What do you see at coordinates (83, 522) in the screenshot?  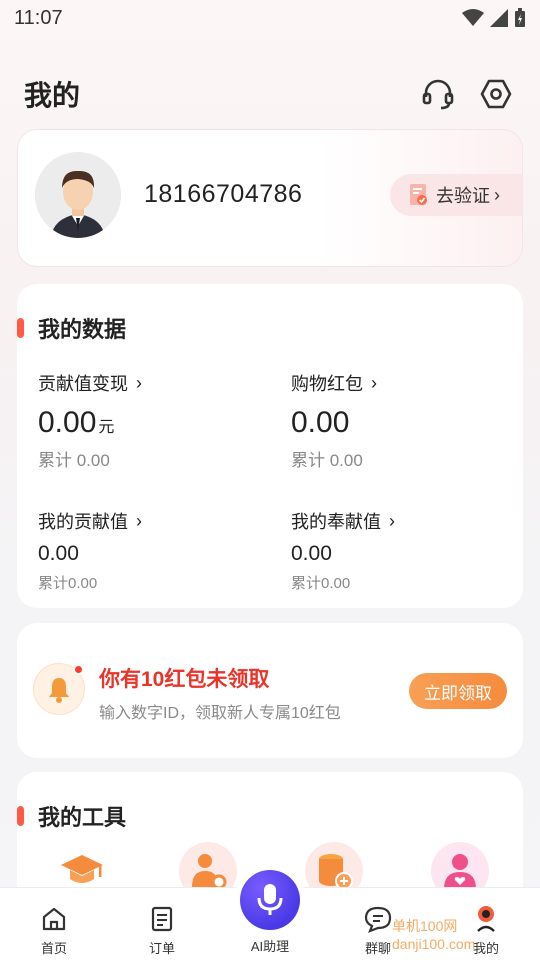 I see `stat-label: 我的贡献值` at bounding box center [83, 522].